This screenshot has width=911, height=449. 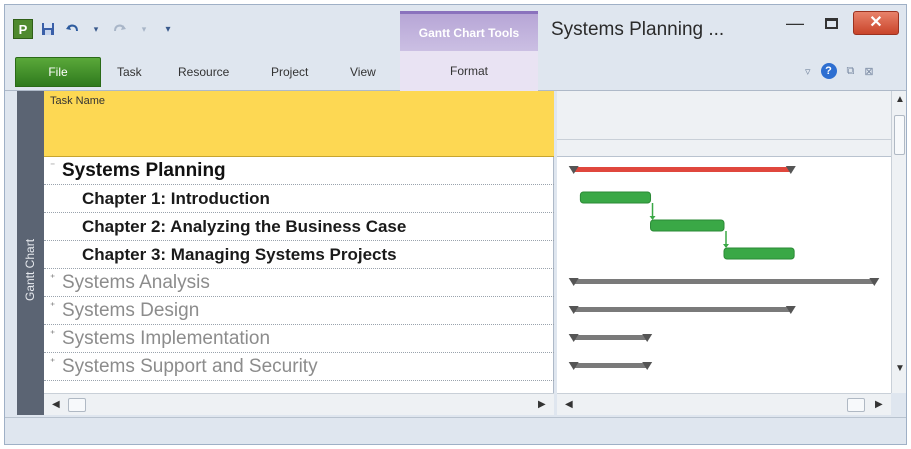 What do you see at coordinates (239, 254) in the screenshot?
I see `task-name: Chapter 3: Managing Systems Projects` at bounding box center [239, 254].